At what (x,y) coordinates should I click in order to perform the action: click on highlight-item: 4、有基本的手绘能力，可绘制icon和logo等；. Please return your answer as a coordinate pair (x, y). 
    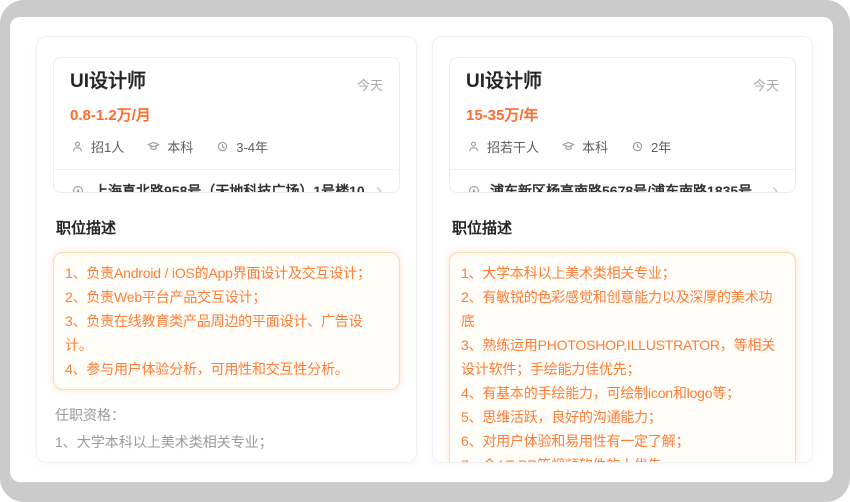
    Looking at the image, I should click on (600, 393).